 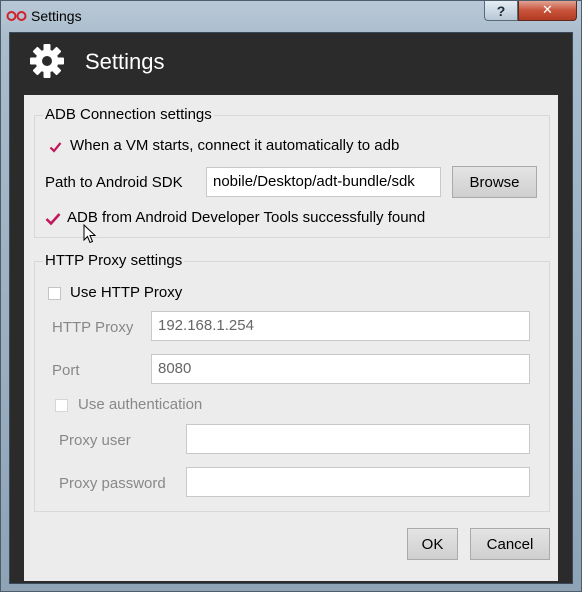 I want to click on http-proxy-input: 192.168.1.254, so click(x=340, y=326).